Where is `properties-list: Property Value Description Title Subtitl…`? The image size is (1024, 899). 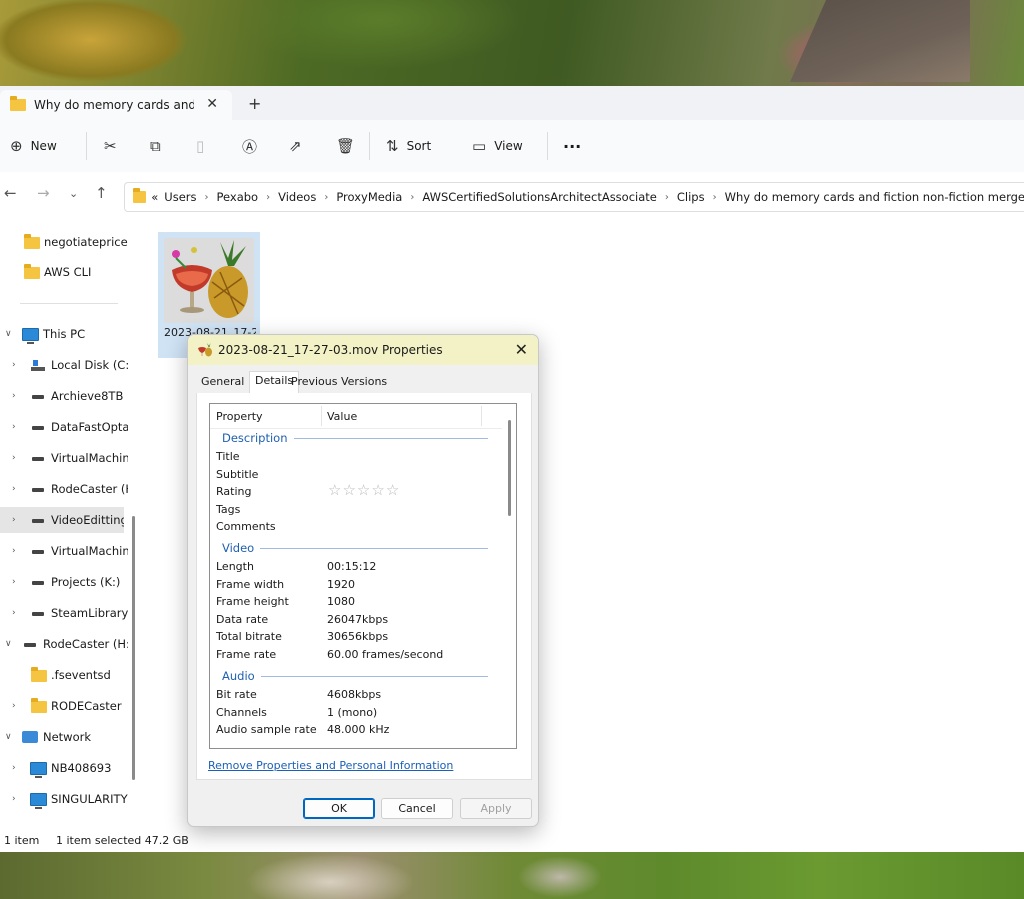
properties-list: Property Value Description Title Subtitl… is located at coordinates (363, 576).